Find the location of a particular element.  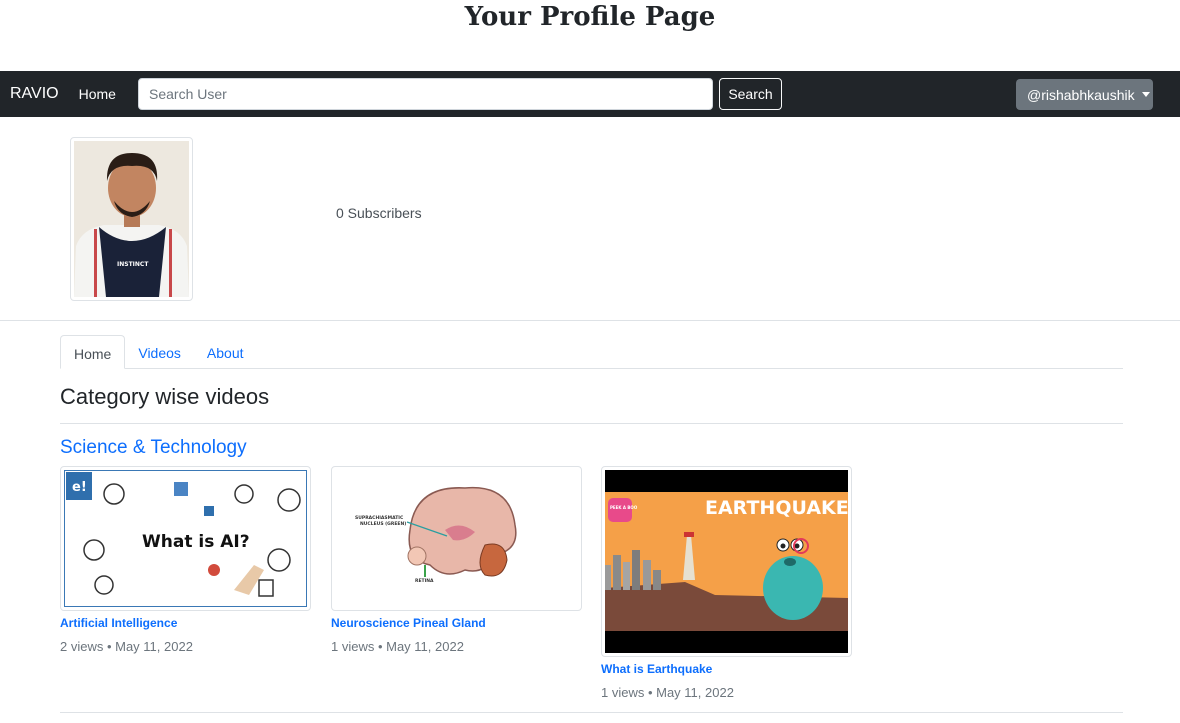

earthquake-thumbnail-text: EARTHQUAKE is located at coordinates (776, 508).